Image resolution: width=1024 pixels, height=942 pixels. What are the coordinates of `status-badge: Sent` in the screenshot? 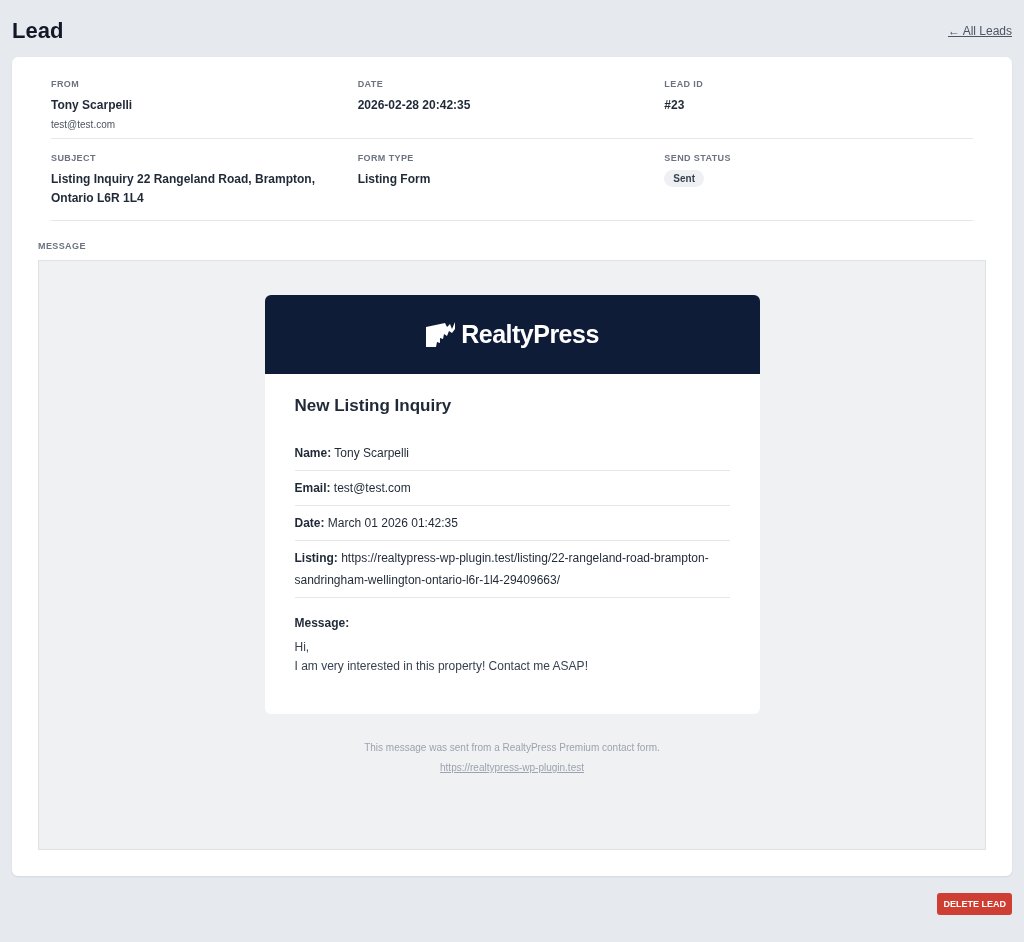 It's located at (684, 178).